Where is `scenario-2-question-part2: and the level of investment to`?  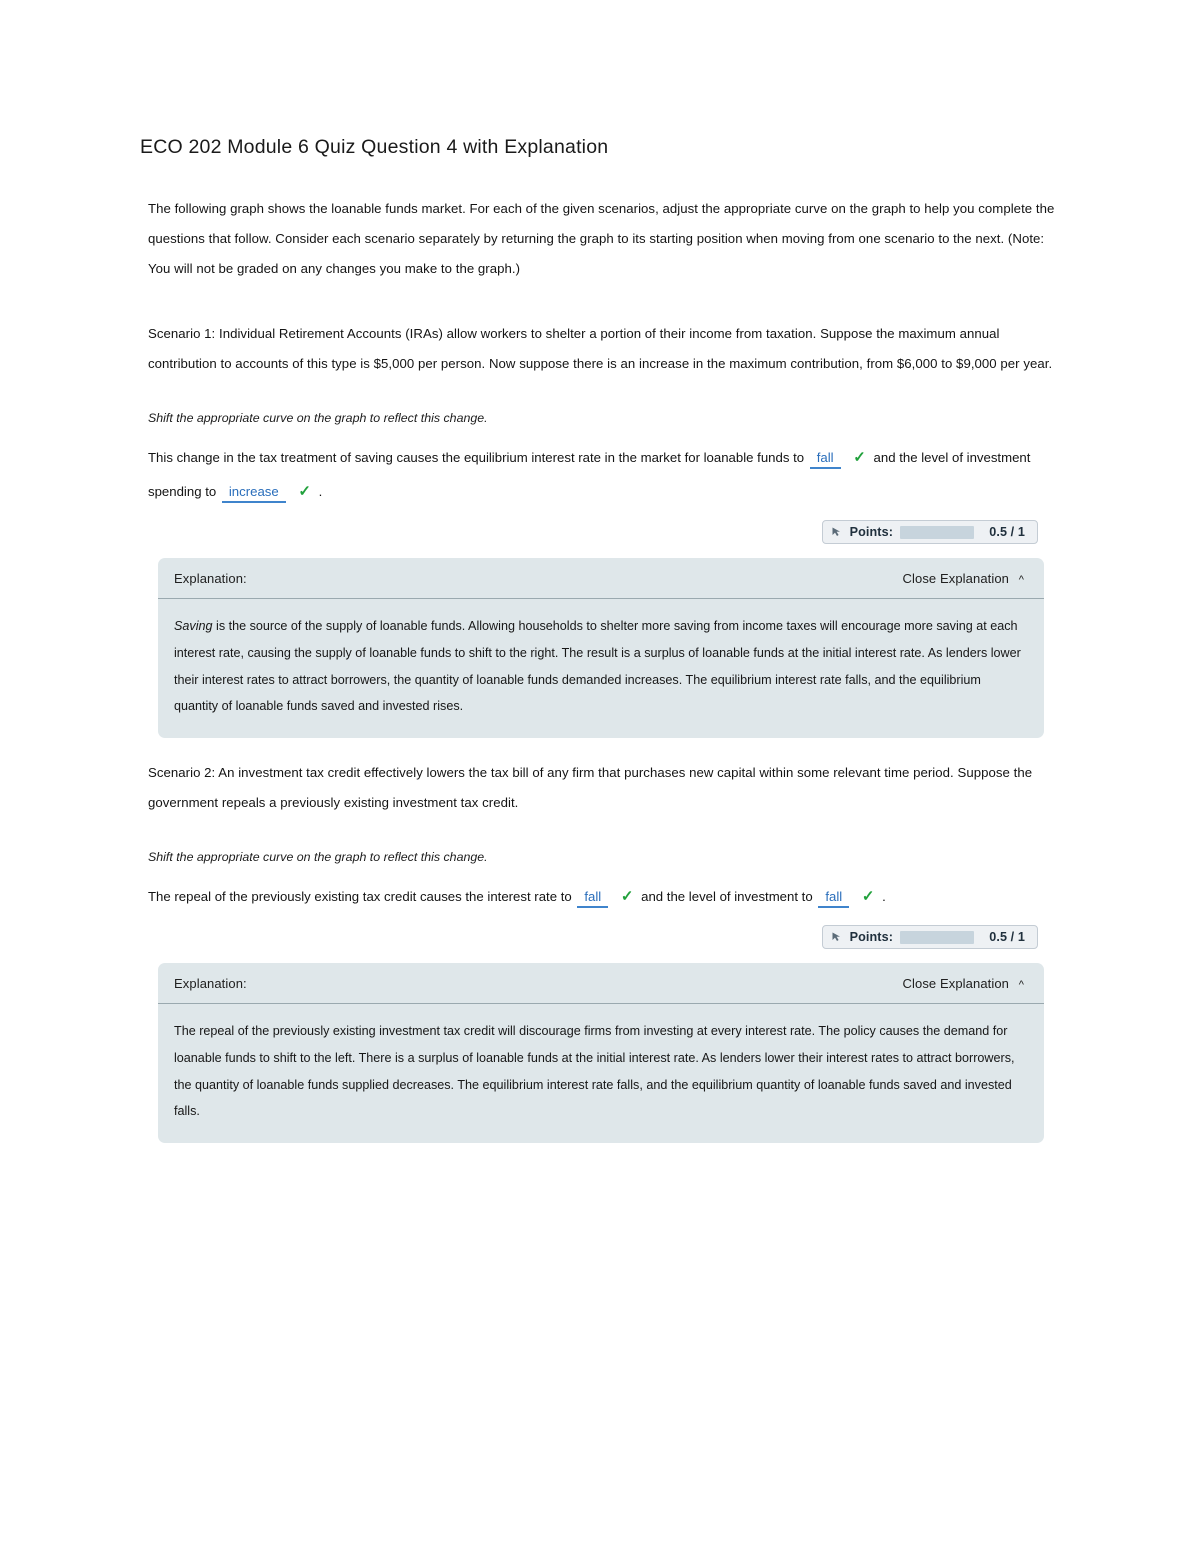
scenario-2-question-part2: and the level of investment to is located at coordinates (727, 896).